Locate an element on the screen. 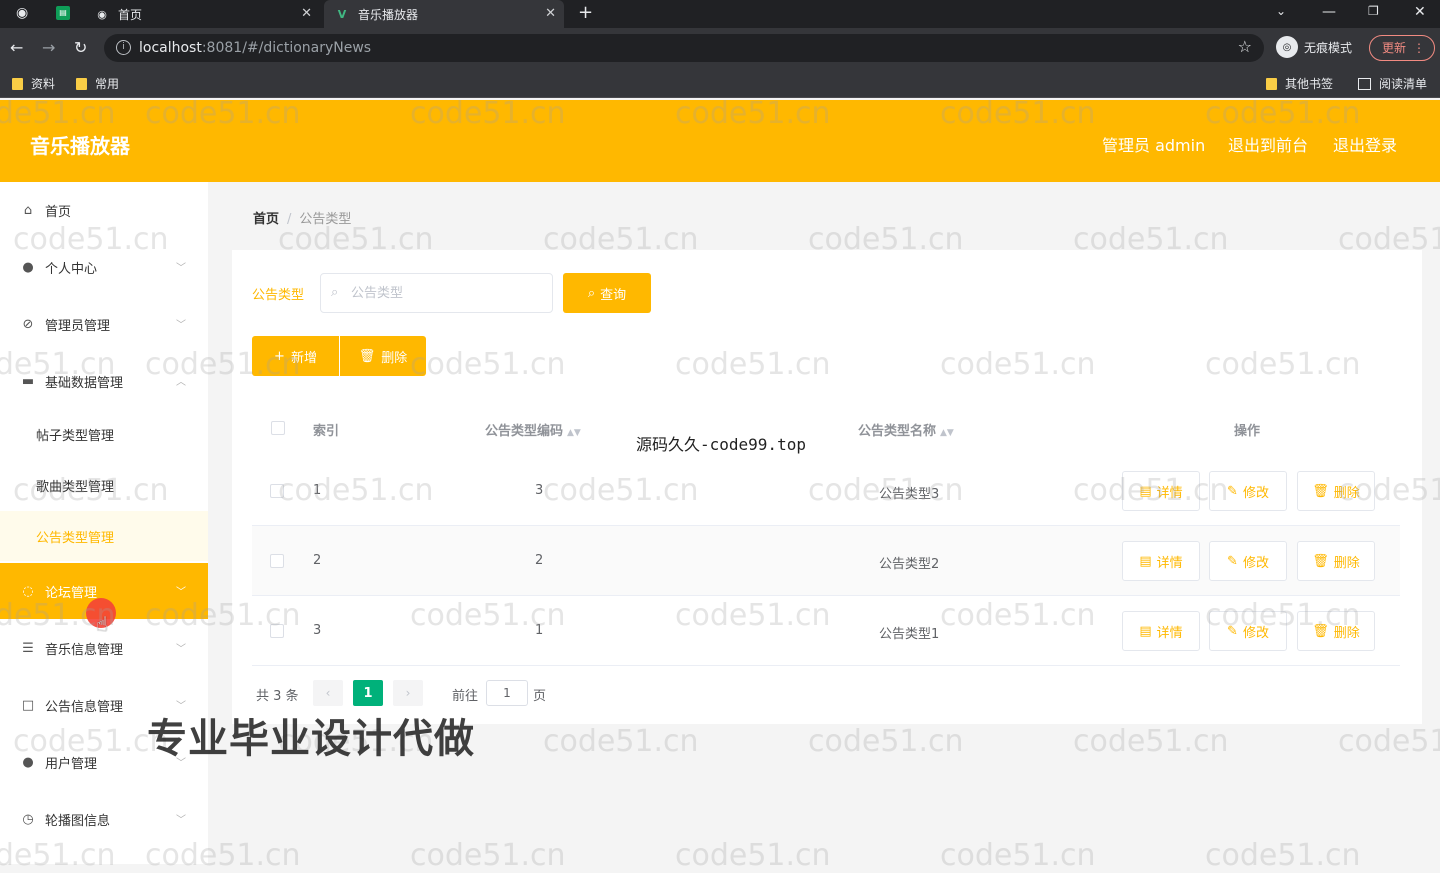  select-all-checkbox is located at coordinates (278, 428).